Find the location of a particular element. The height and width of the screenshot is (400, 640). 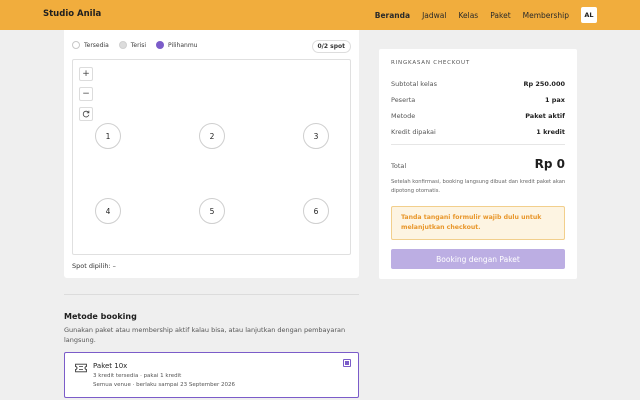

nav-item-beranda: Beranda is located at coordinates (392, 15).